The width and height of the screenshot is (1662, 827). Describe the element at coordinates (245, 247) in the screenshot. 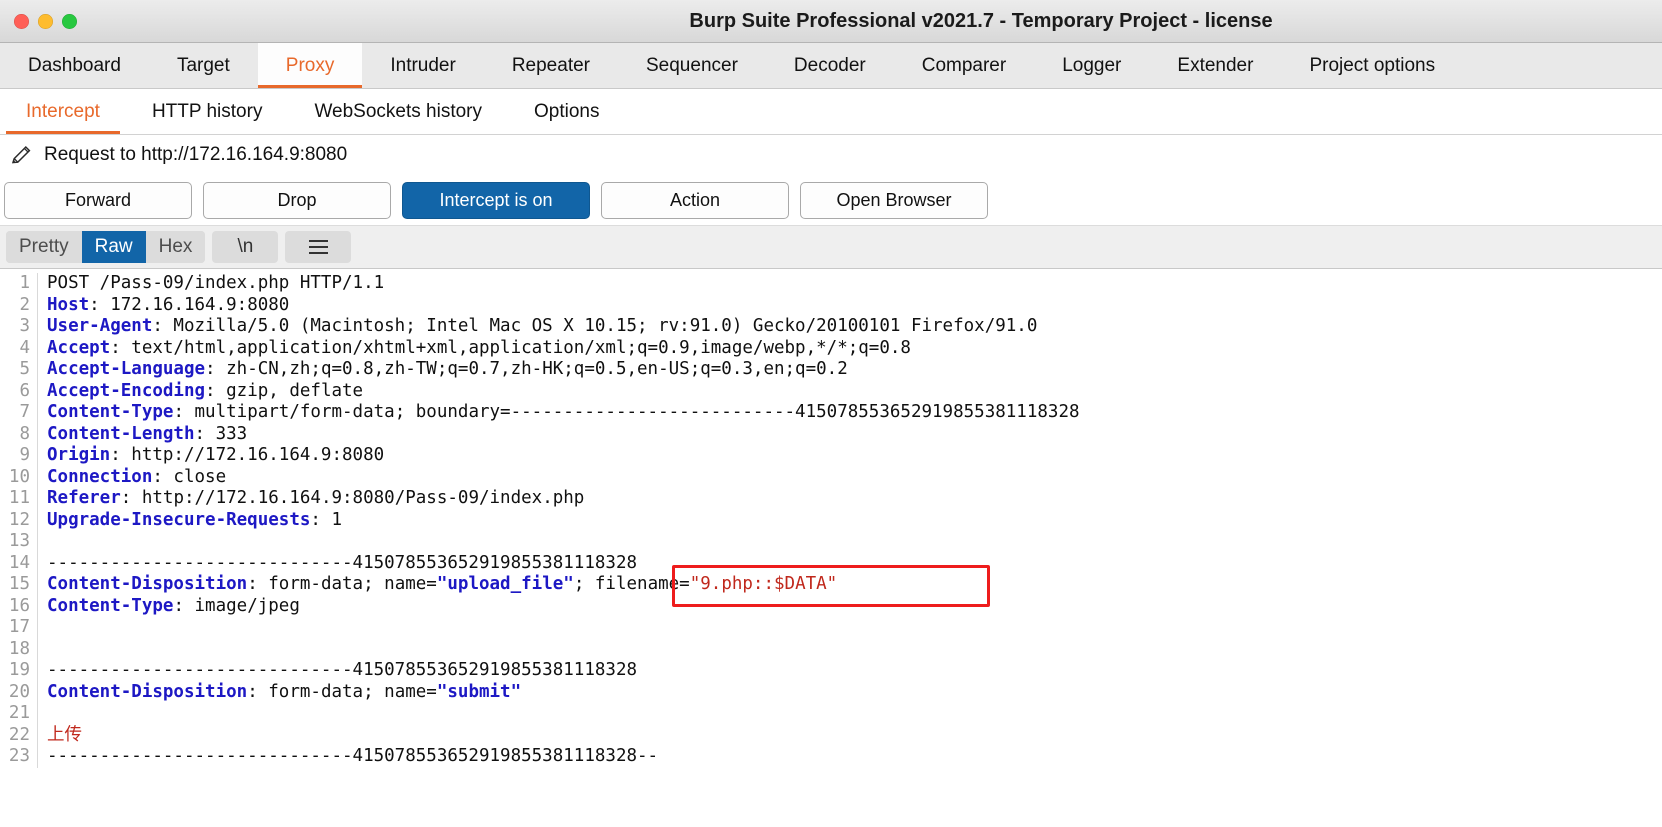

I see `show-newlines-button: \n` at that location.